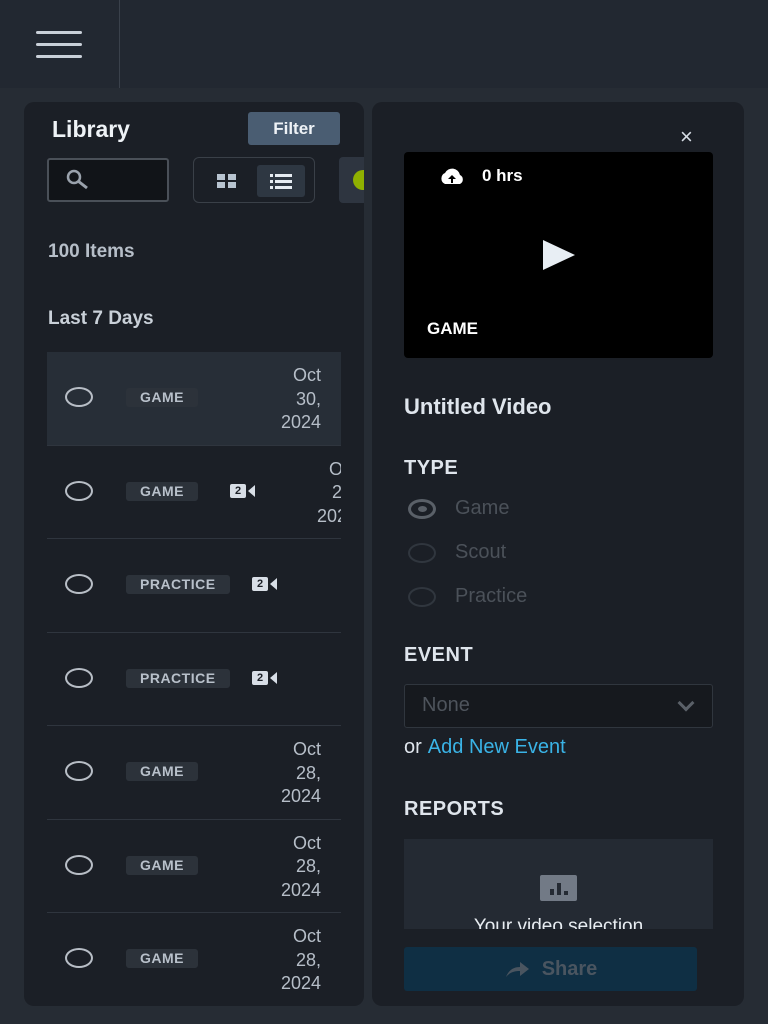 Image resolution: width=768 pixels, height=1024 pixels. What do you see at coordinates (101, 318) in the screenshot?
I see `section-heading: Last 7 Days` at bounding box center [101, 318].